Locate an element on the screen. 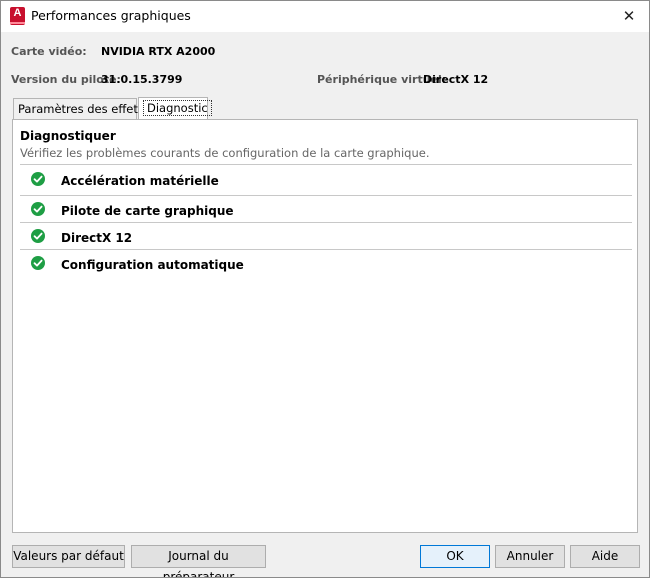  section-title: Diagnostiquer is located at coordinates (68, 136).